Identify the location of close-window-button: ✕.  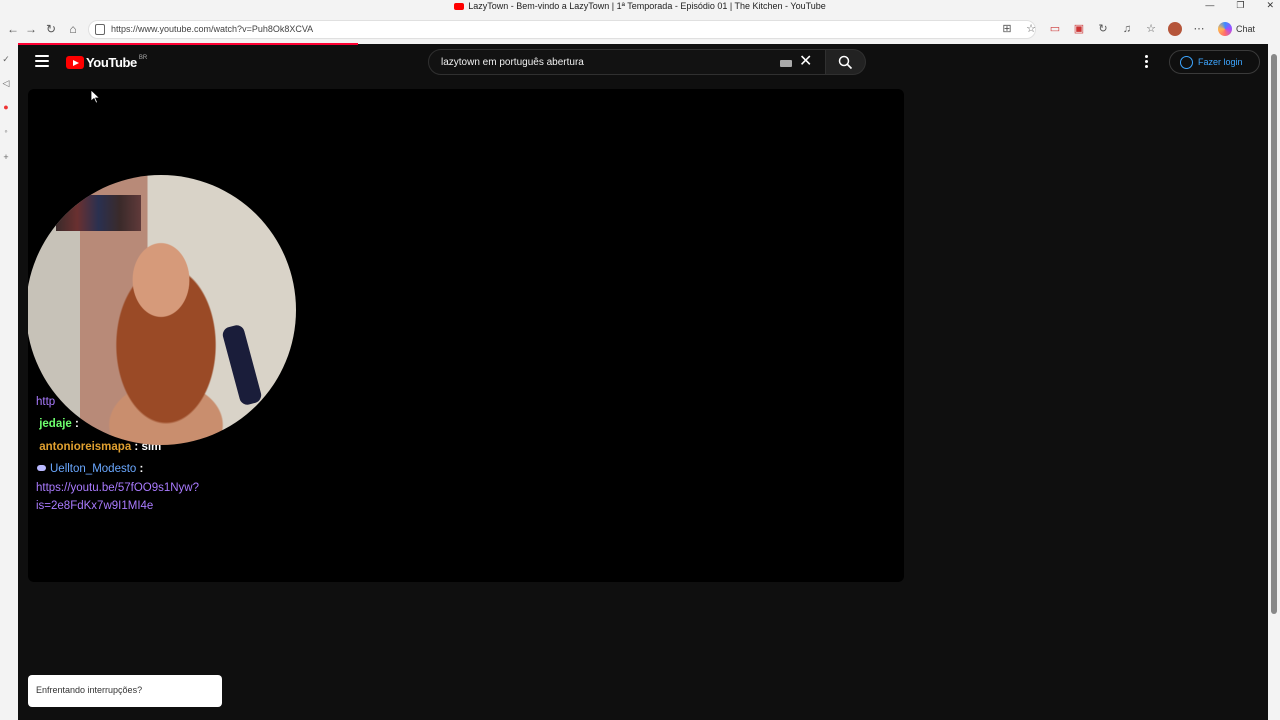
(1270, 5).